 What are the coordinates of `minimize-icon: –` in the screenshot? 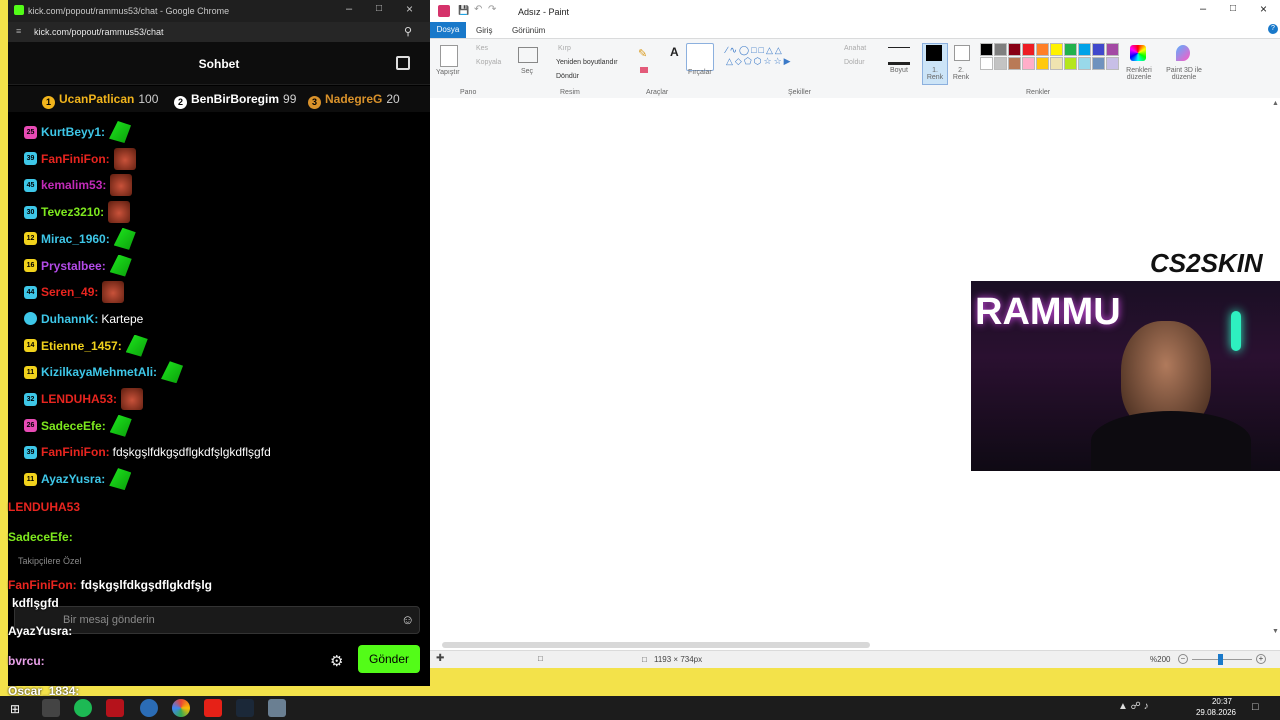 It's located at (349, 9).